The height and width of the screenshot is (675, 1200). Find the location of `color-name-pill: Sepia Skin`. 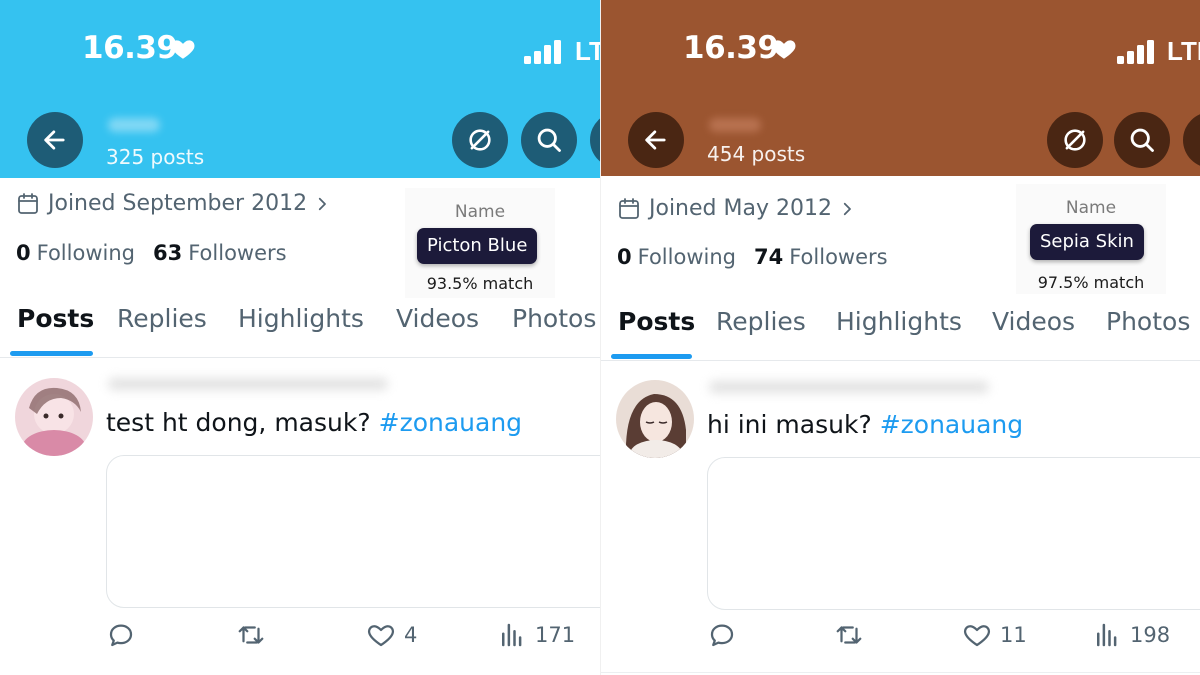

color-name-pill: Sepia Skin is located at coordinates (1087, 242).